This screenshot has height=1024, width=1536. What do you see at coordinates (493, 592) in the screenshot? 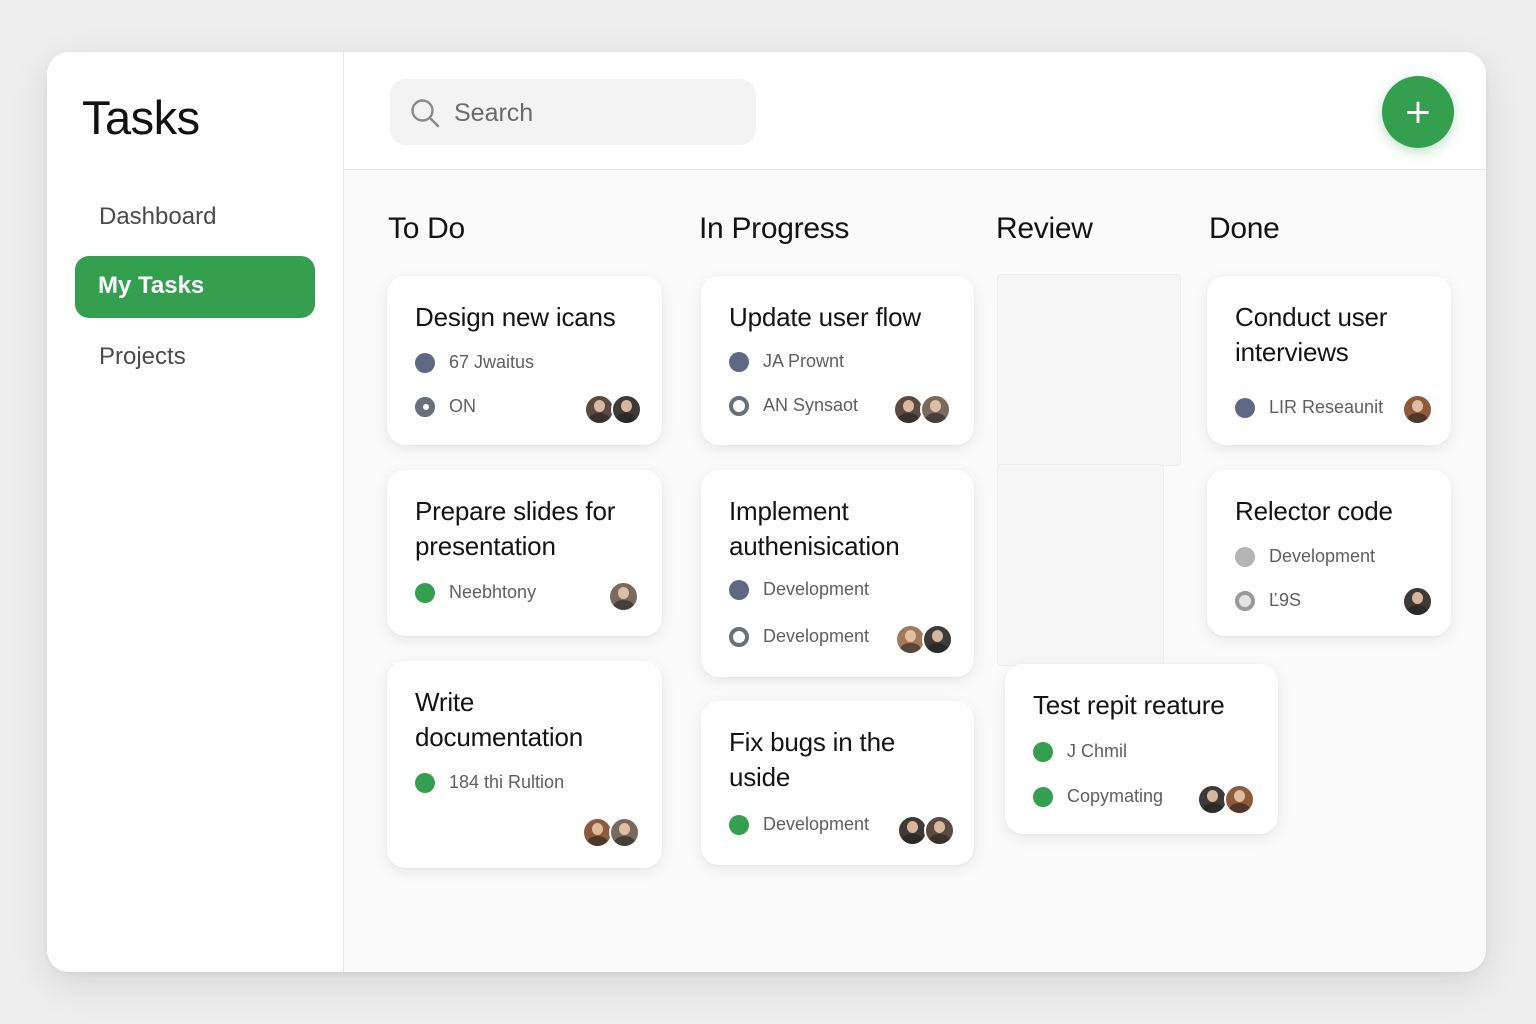
I see `task-tag: Neebhtony` at bounding box center [493, 592].